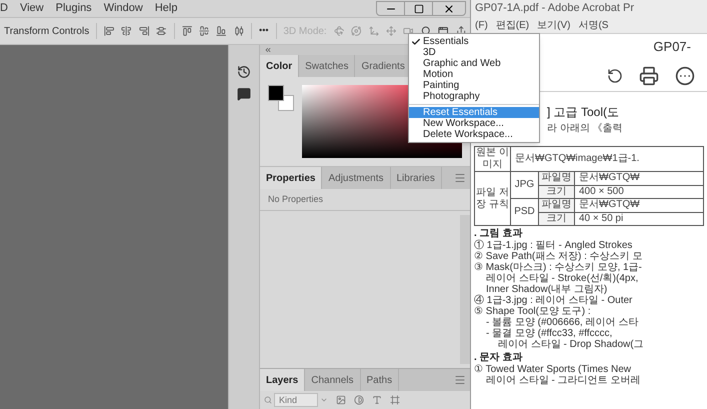  Describe the element at coordinates (672, 47) in the screenshot. I see `document-title: GP07-` at that location.